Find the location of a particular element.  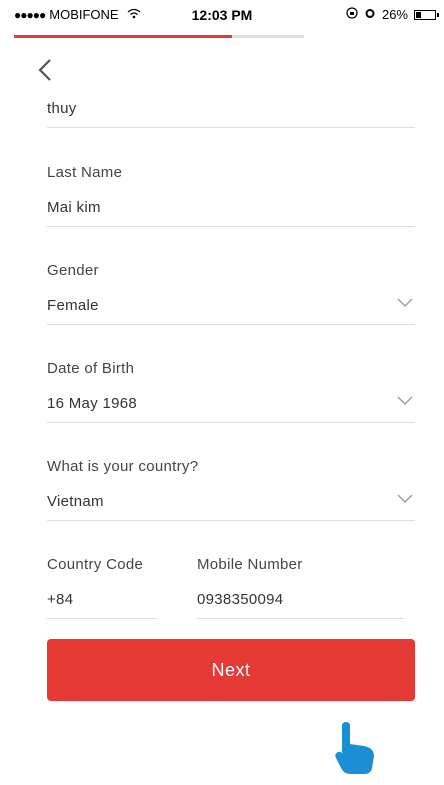

country-code-input: +84 is located at coordinates (102, 605).